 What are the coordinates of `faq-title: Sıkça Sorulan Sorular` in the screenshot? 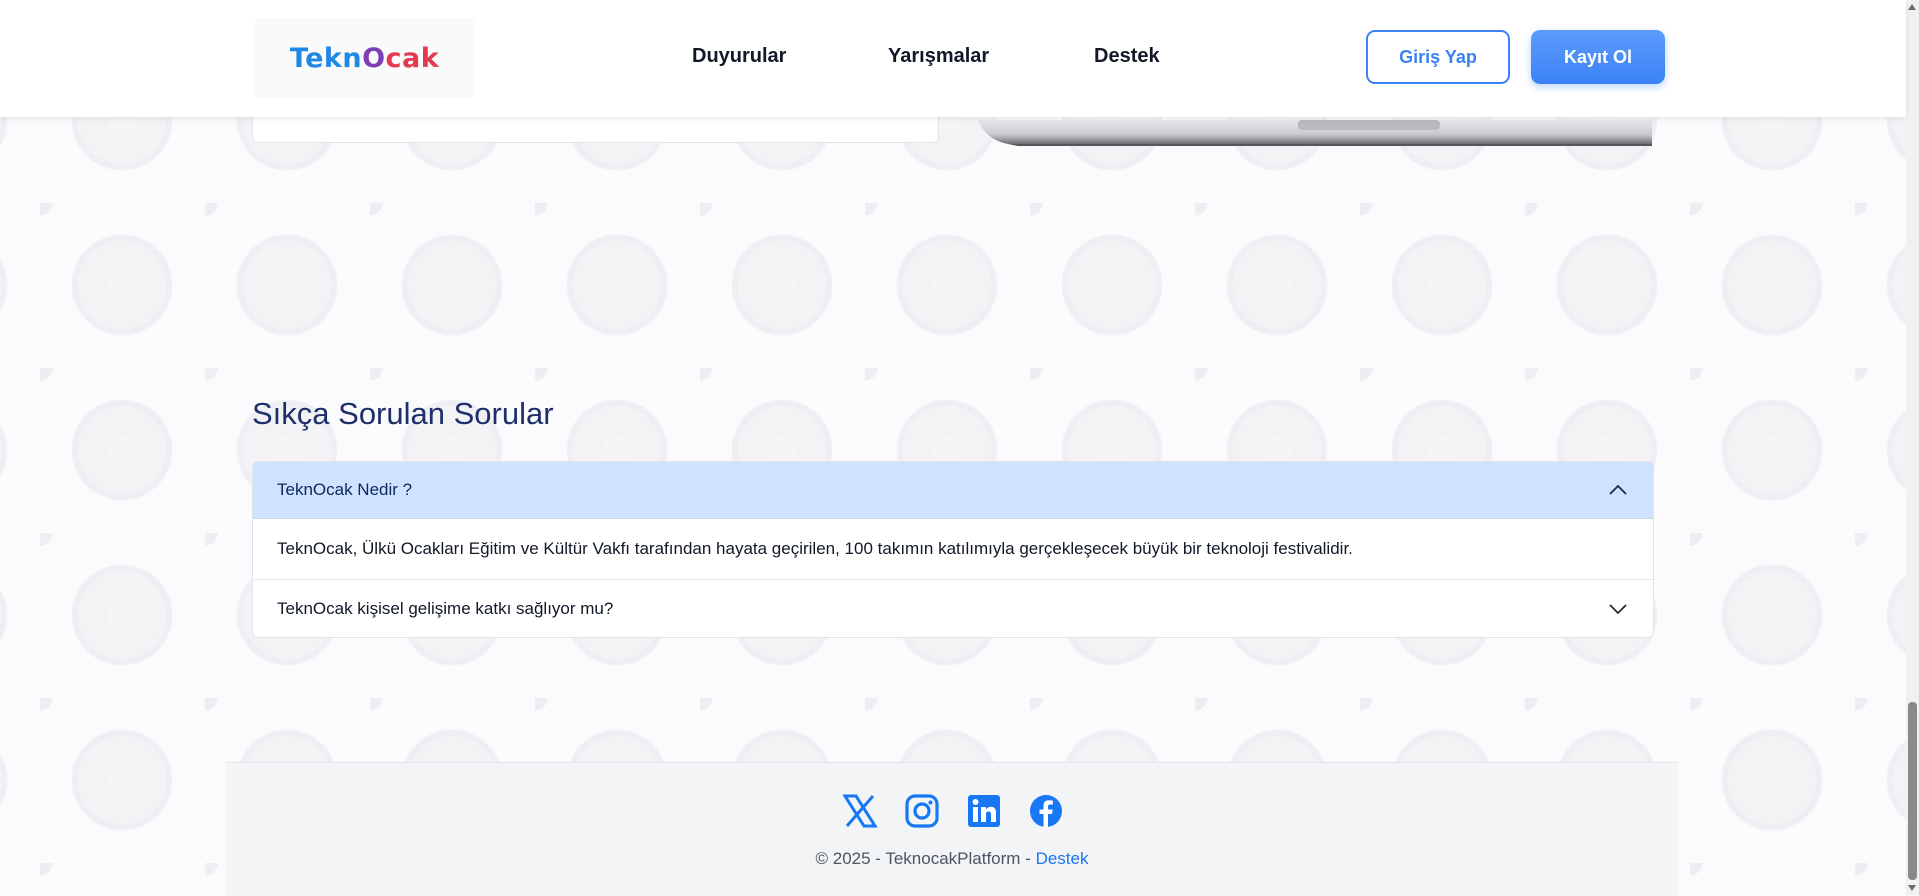 It's located at (403, 413).